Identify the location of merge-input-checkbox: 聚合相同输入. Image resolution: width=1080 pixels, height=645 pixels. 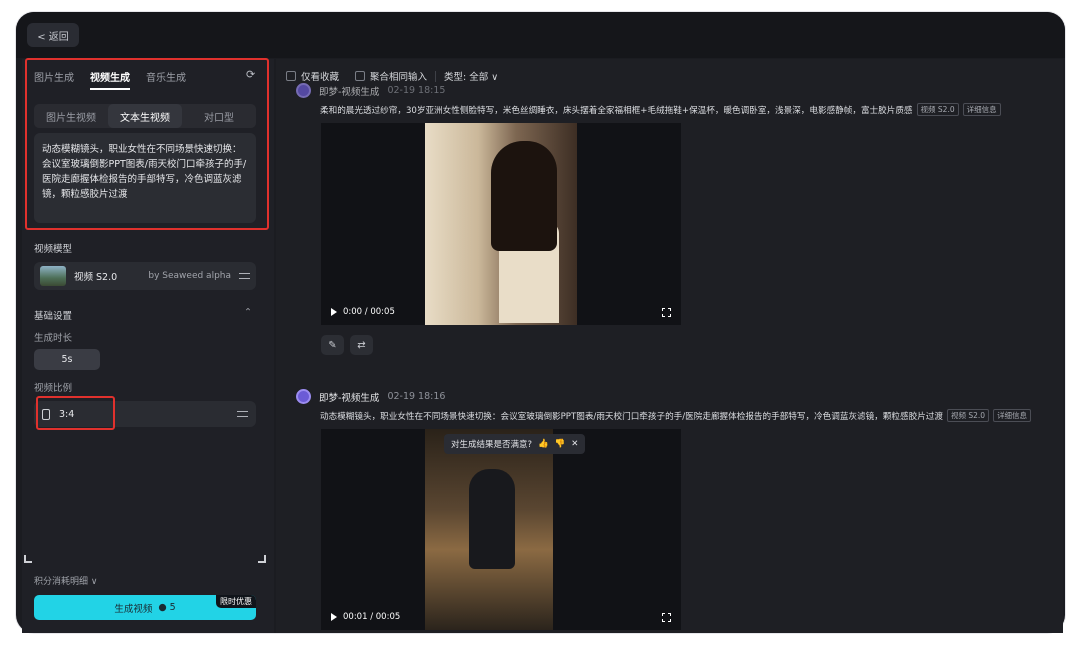
(391, 76).